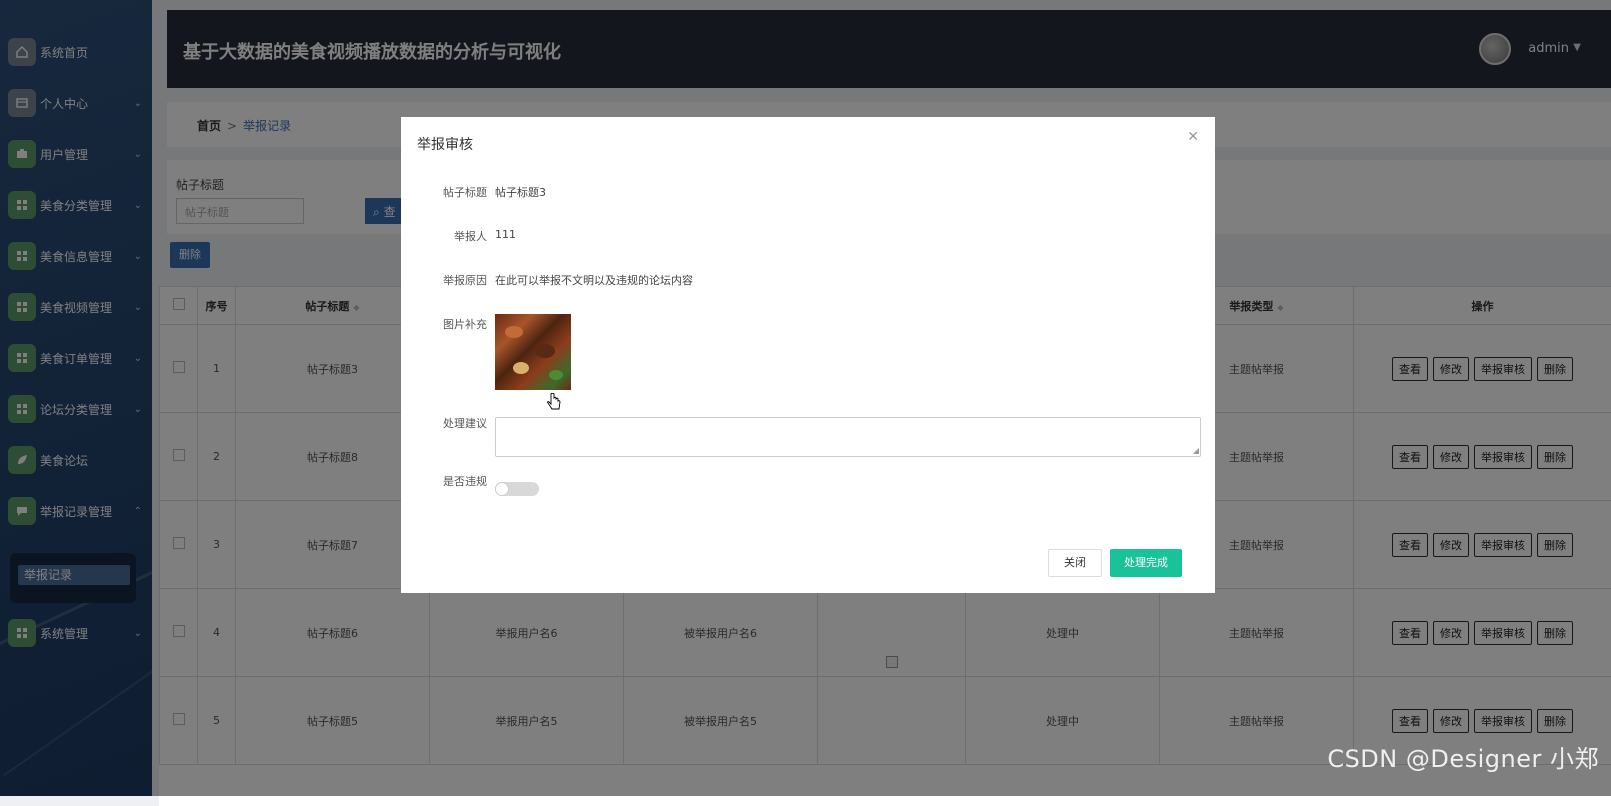 This screenshot has height=806, width=1611. Describe the element at coordinates (517, 489) in the screenshot. I see `violation-toggle` at that location.